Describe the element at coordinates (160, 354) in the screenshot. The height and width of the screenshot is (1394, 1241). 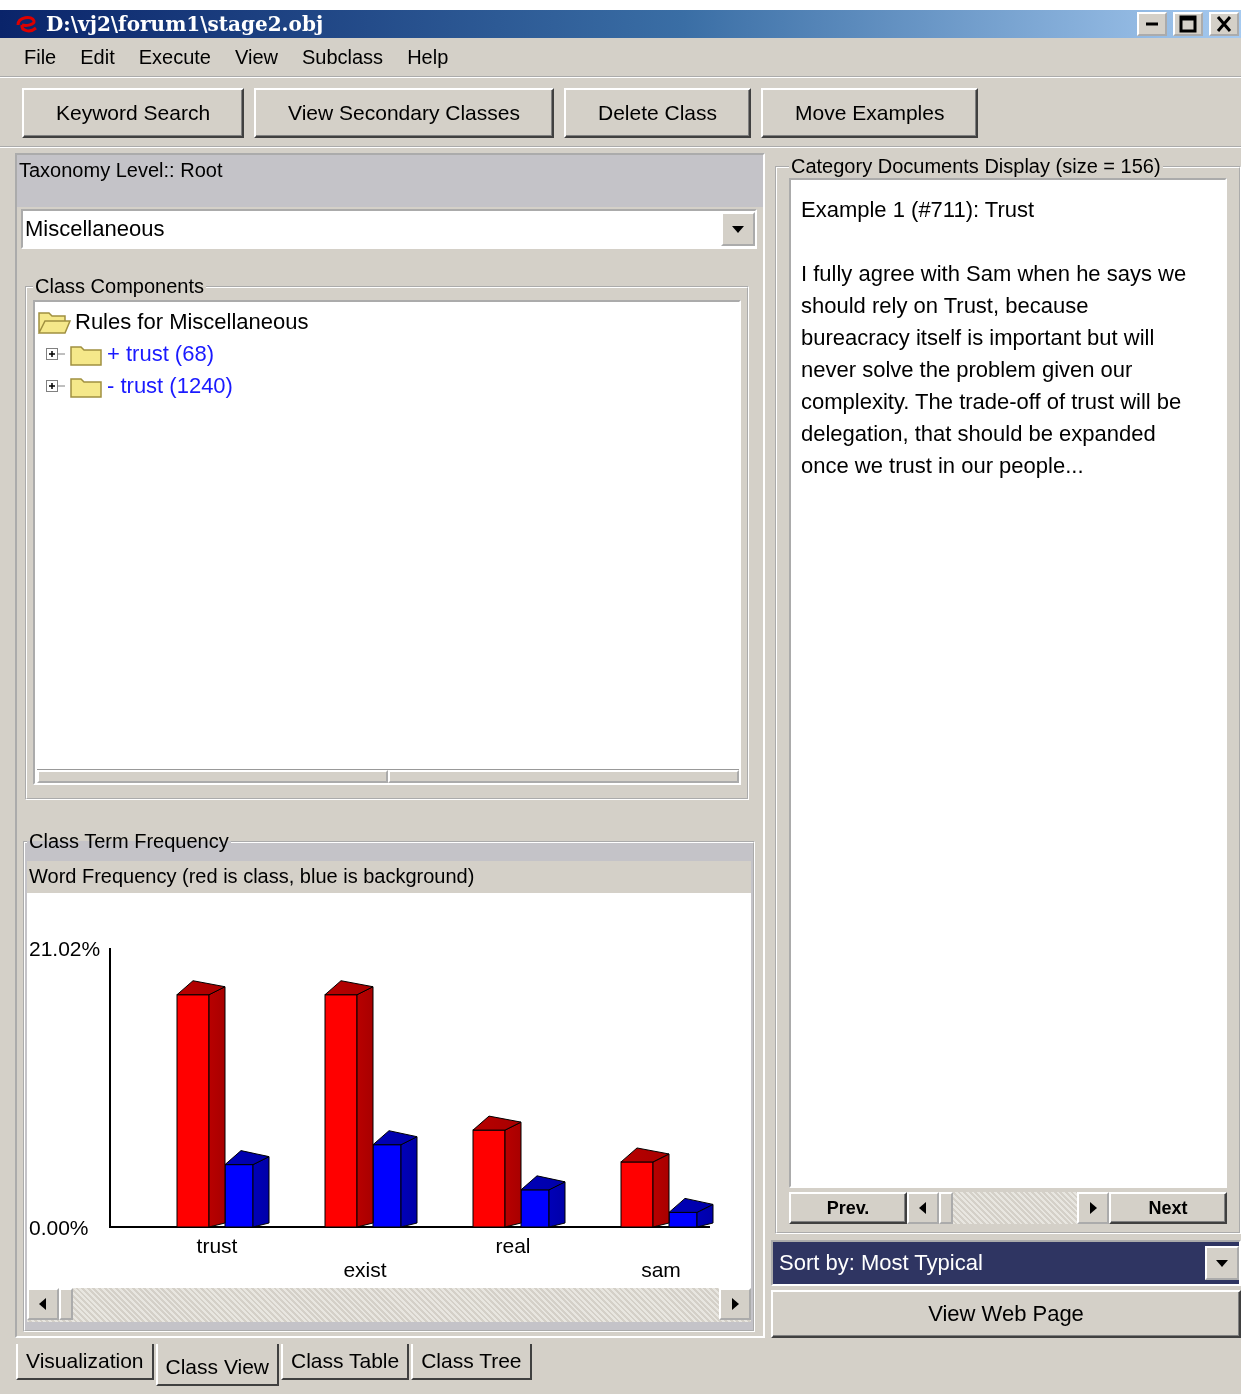
I see `tree-item: + trust (68)` at that location.